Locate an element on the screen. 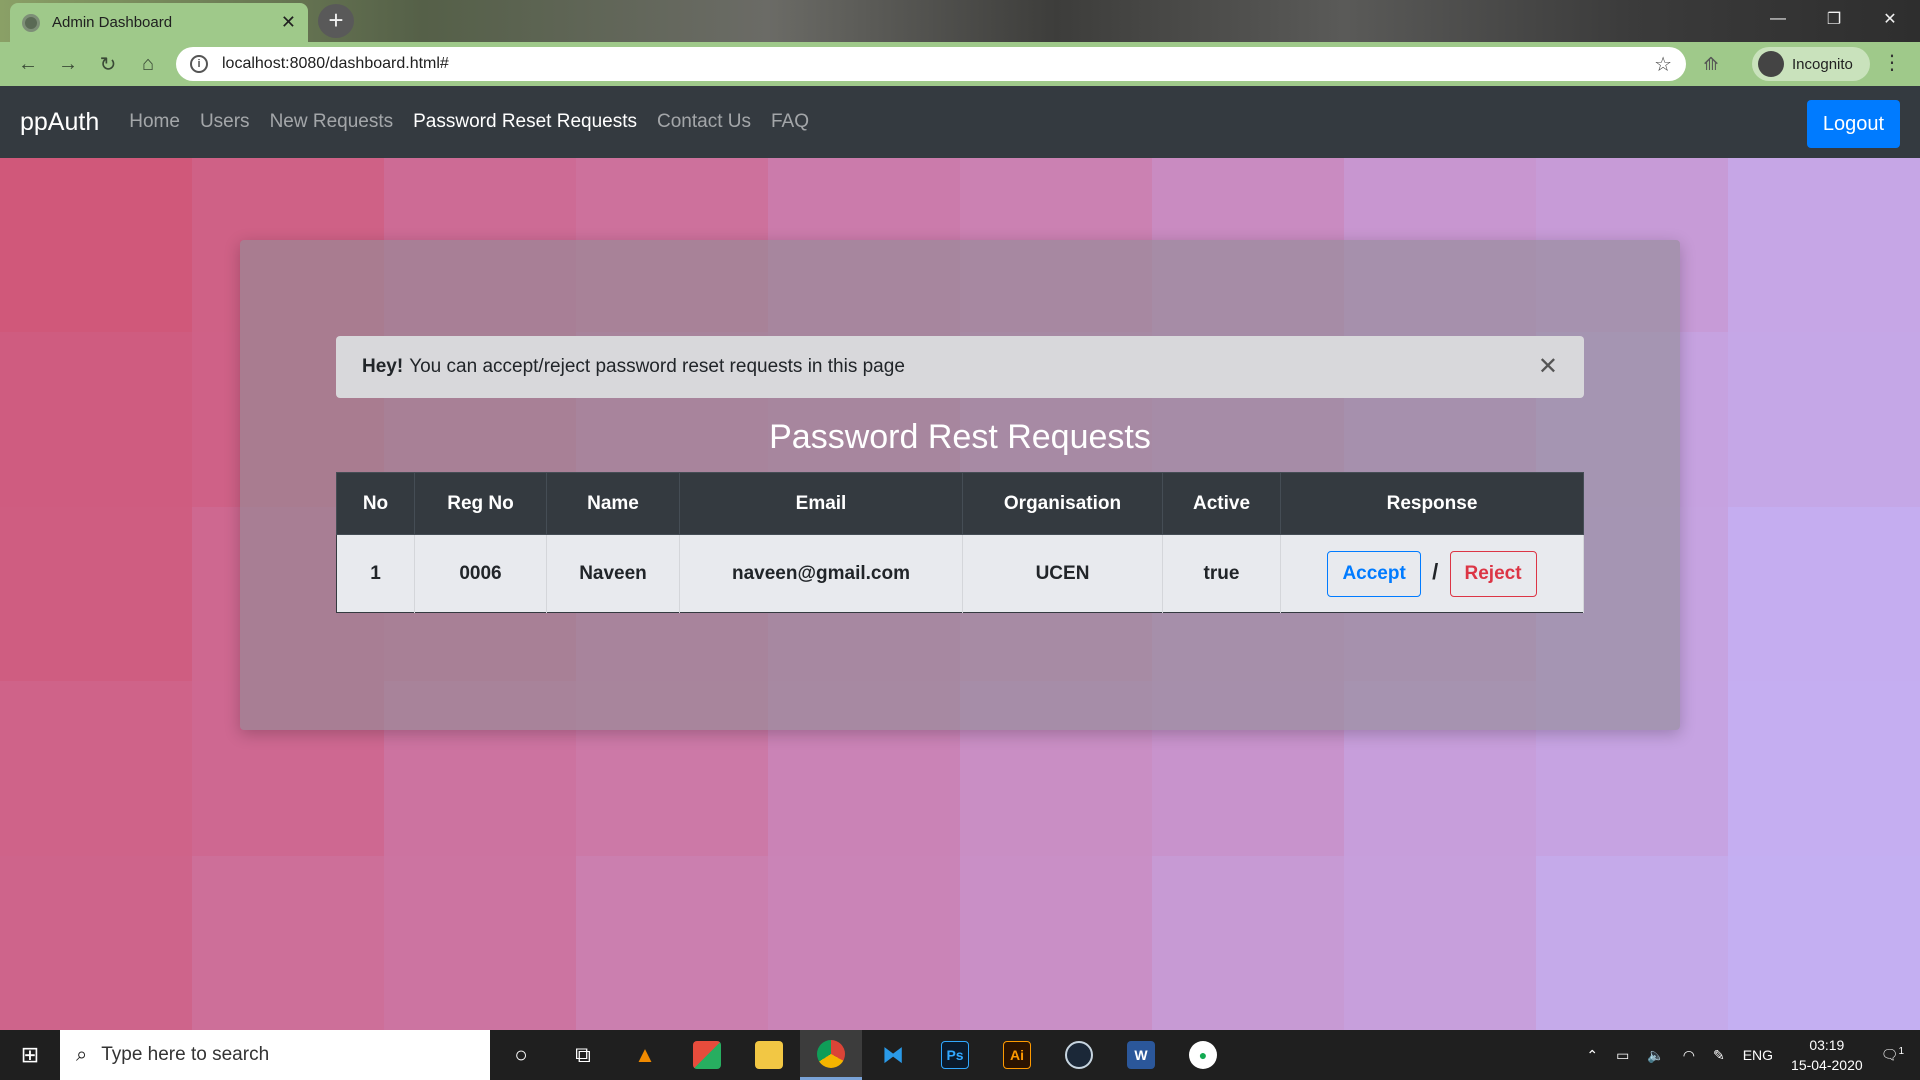 Image resolution: width=1920 pixels, height=1080 pixels. nav-link-contact-us: Contact Us is located at coordinates (704, 122).